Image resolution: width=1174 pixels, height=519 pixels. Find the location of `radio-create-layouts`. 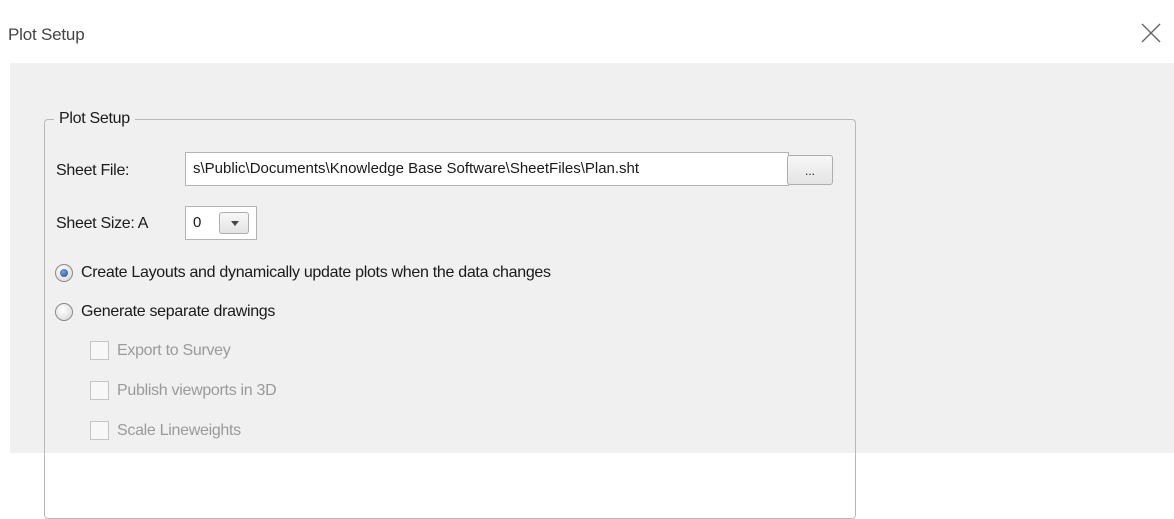

radio-create-layouts is located at coordinates (64, 273).